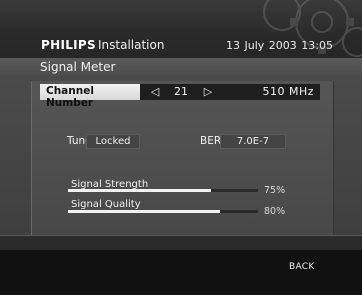  I want to click on brand-logo: PHILIPS, so click(68, 45).